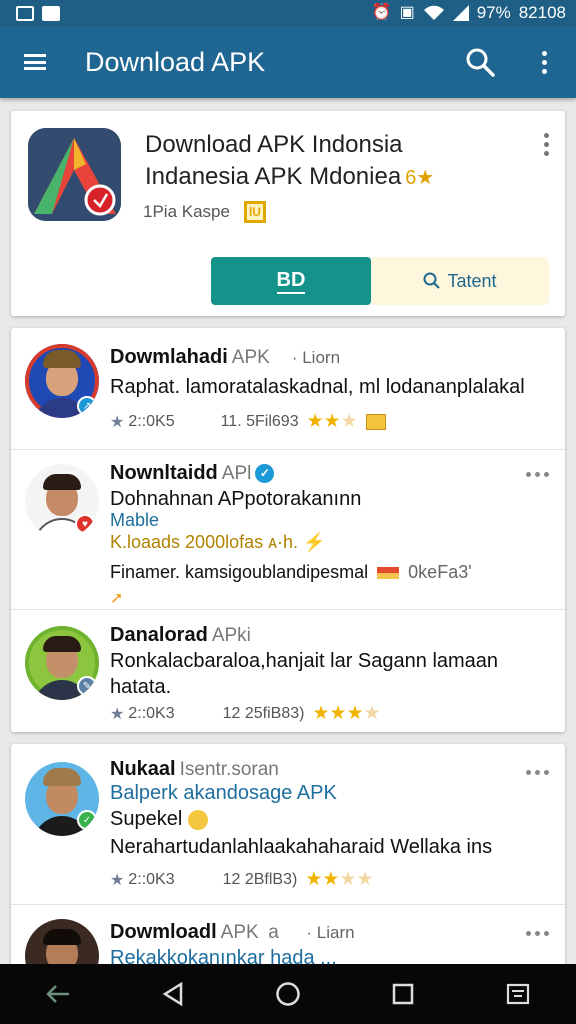 This screenshot has height=1024, width=576. Describe the element at coordinates (151, 421) in the screenshot. I see `stat-likes: 2::0K5` at that location.